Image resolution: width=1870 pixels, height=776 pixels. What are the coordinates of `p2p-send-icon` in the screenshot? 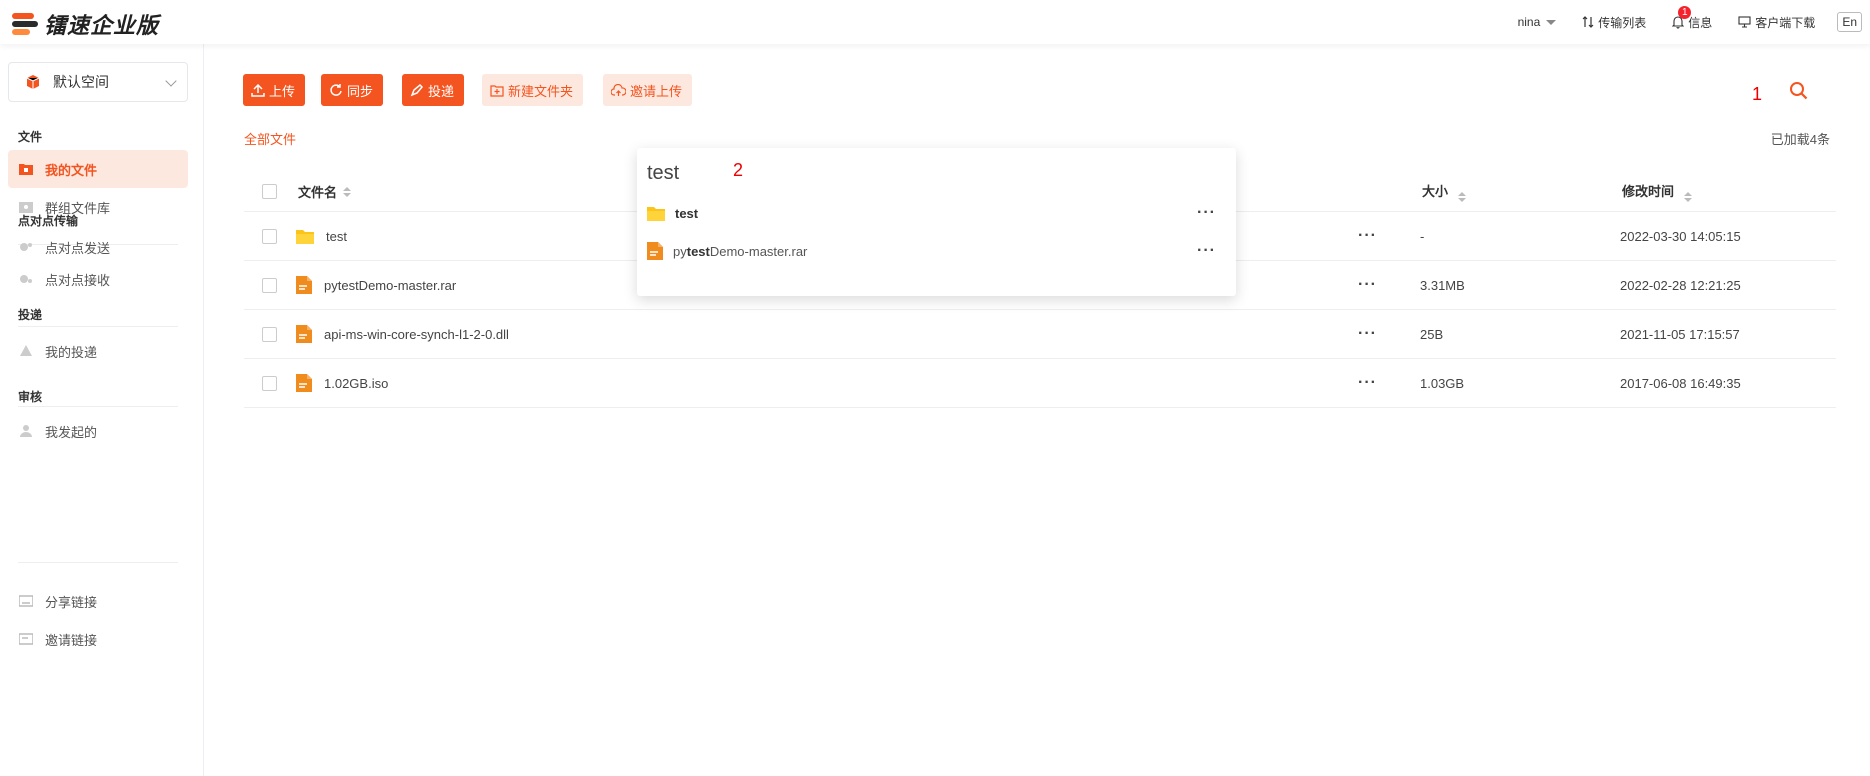 It's located at (26, 247).